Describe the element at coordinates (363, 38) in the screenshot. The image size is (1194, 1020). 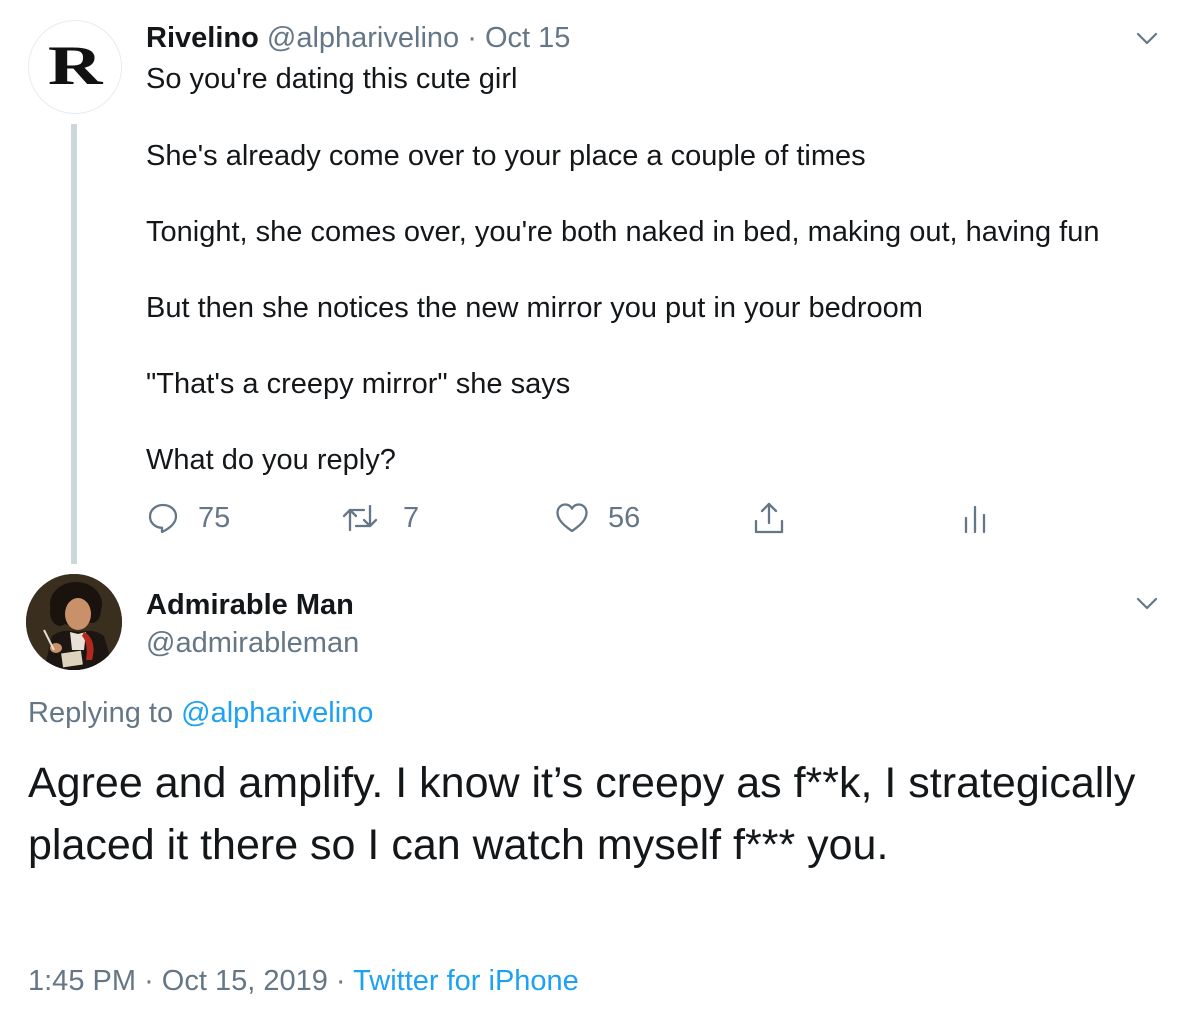
I see `parent-author-handle: @alpharivelino` at that location.